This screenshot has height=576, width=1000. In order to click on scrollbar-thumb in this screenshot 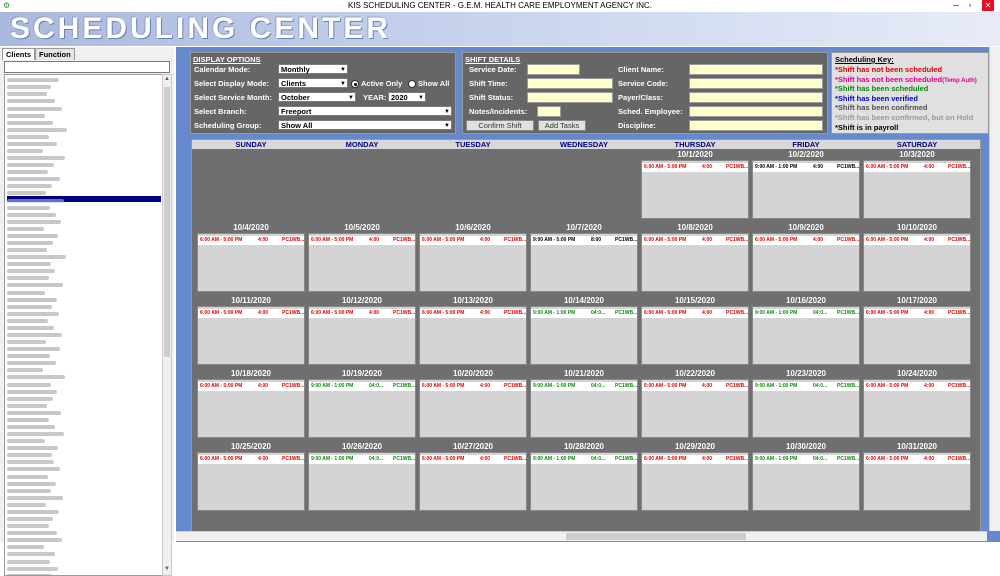, I will do `click(656, 536)`.